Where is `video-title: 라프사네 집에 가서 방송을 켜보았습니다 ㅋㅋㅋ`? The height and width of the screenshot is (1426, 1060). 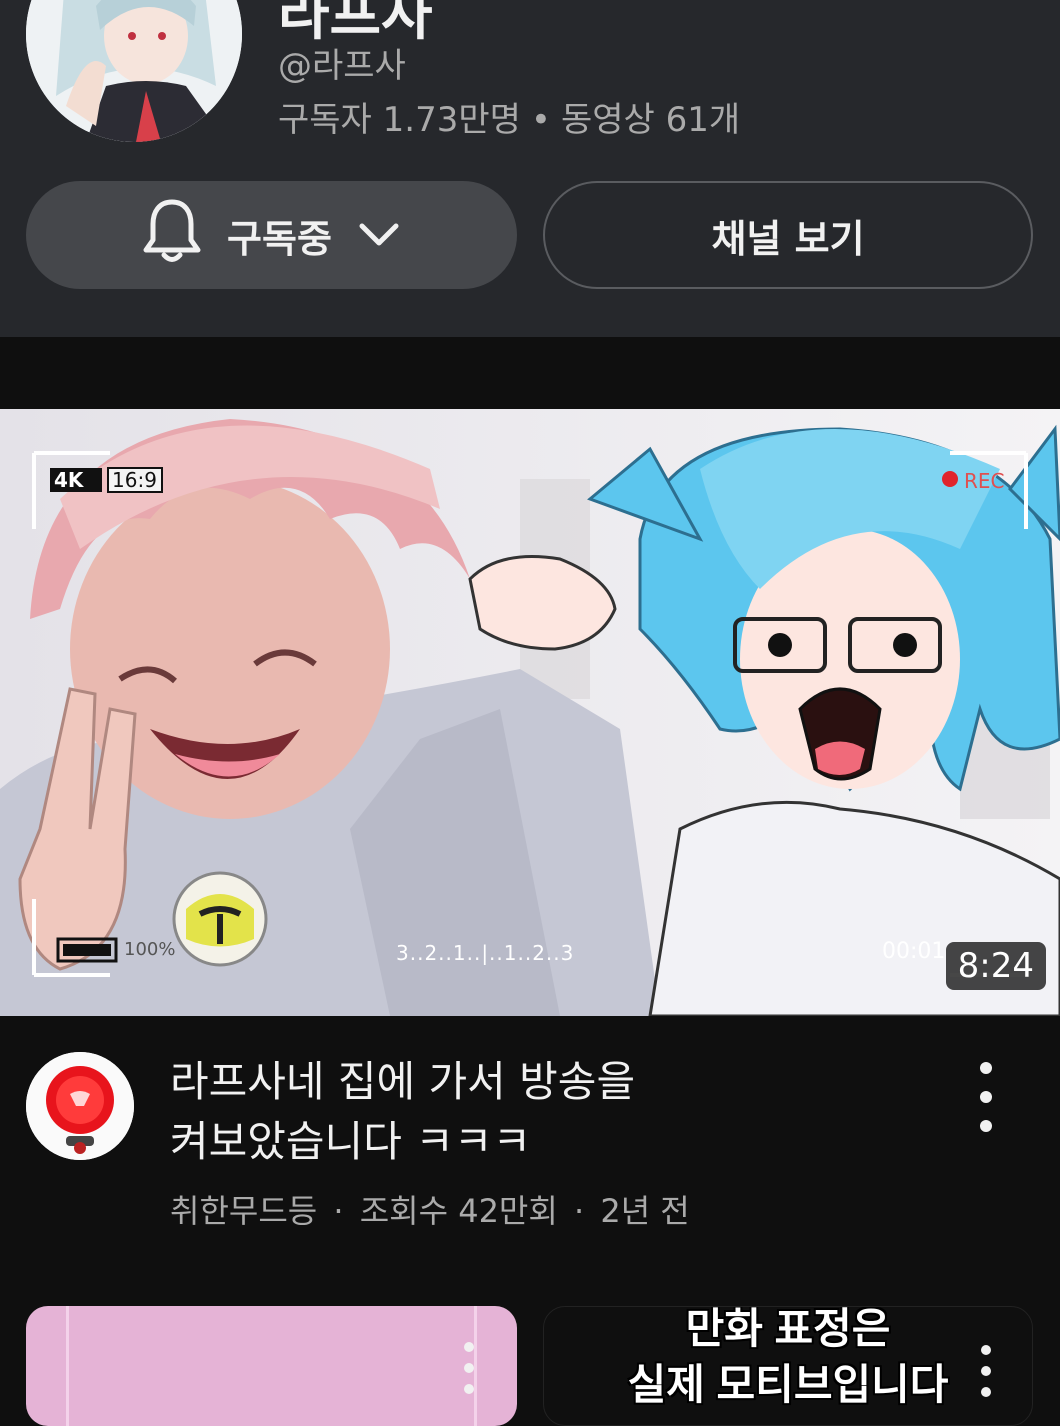 video-title: 라프사네 집에 가서 방송을 켜보았습니다 ㅋㅋㅋ is located at coordinates (550, 1112).